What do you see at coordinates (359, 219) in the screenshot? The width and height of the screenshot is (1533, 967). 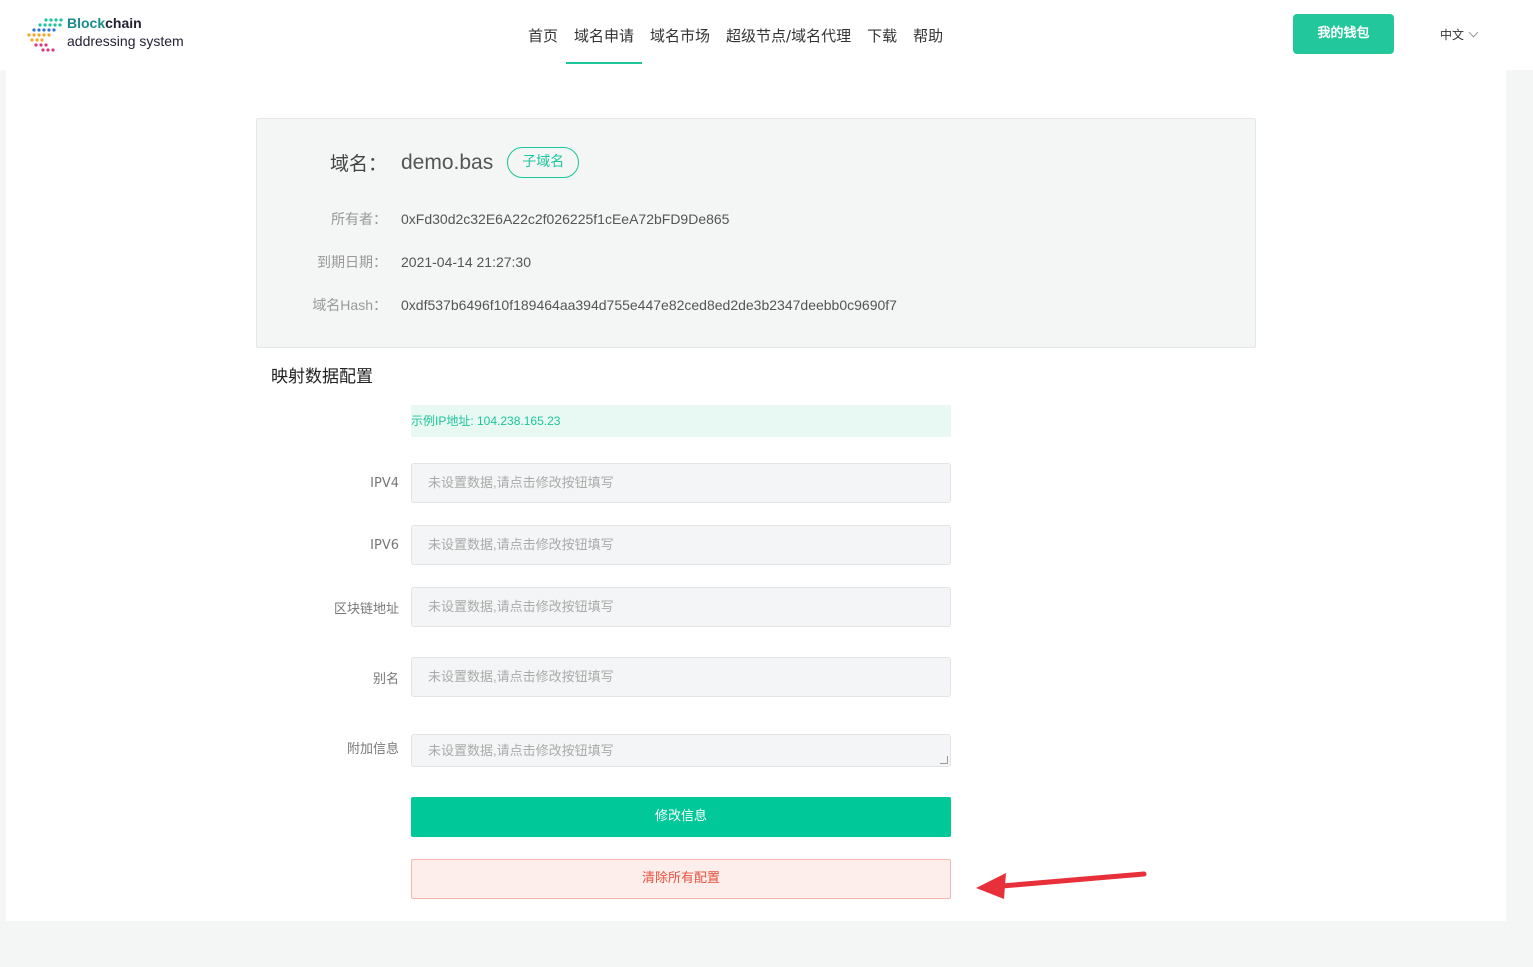 I see `owner-label: 所有者：` at bounding box center [359, 219].